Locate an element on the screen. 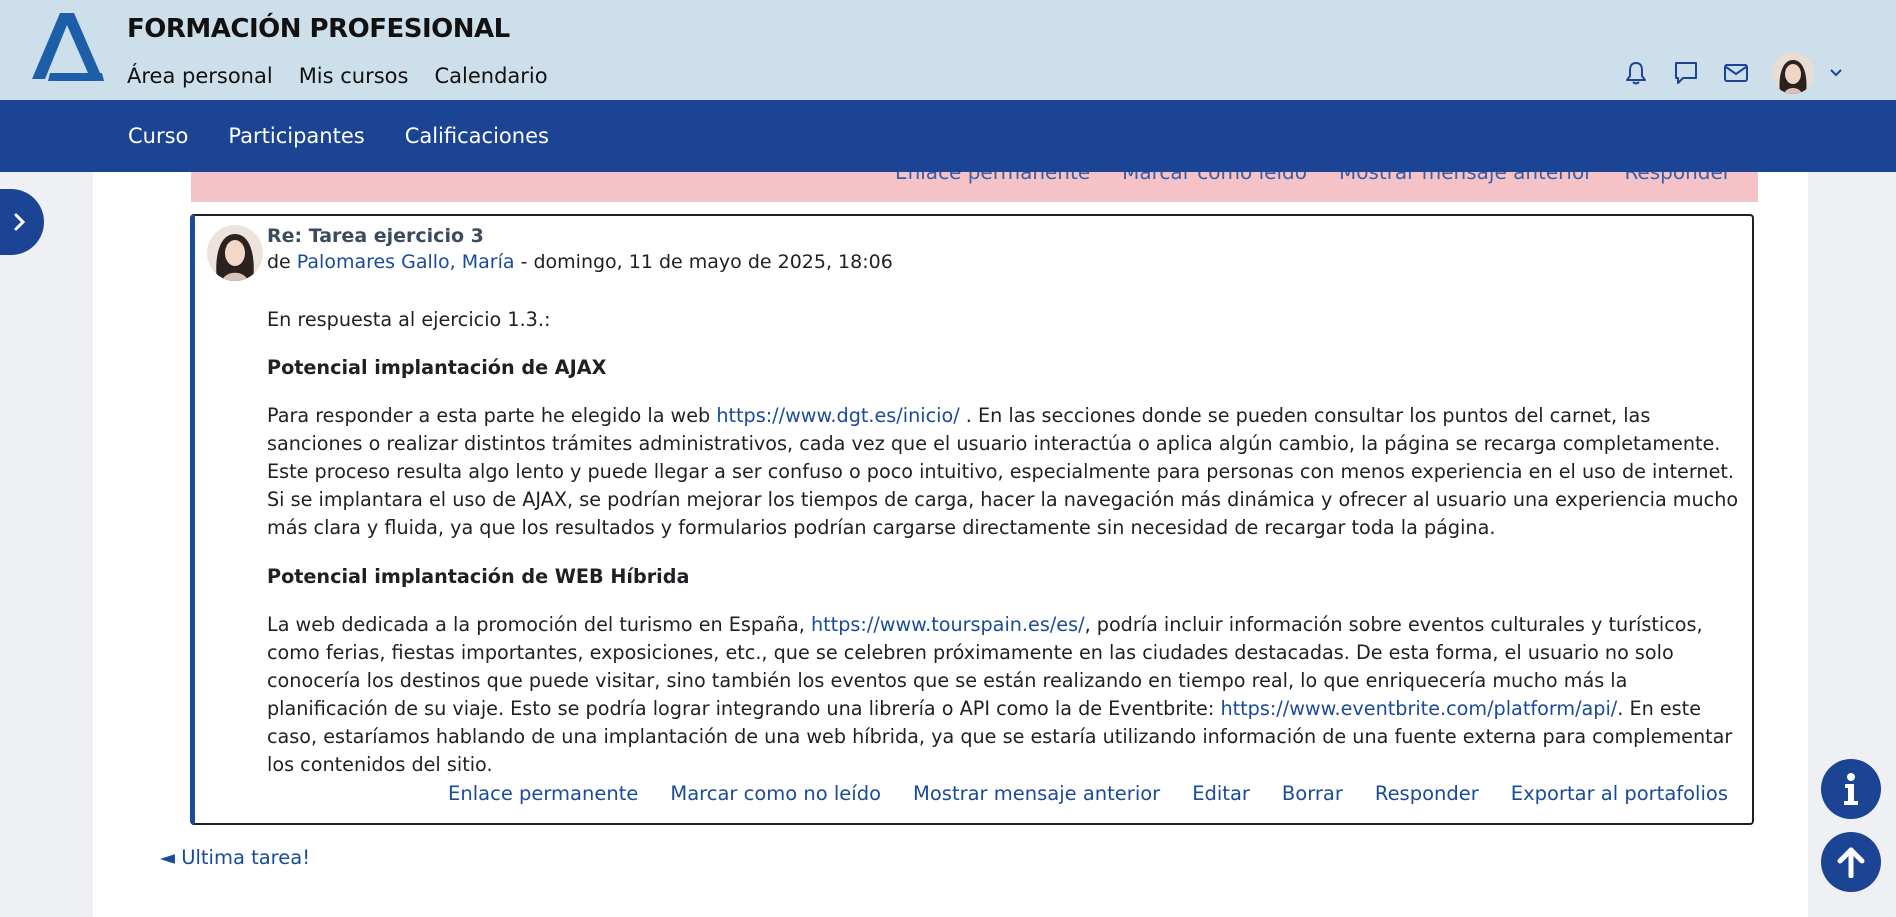 The height and width of the screenshot is (917, 1896). chat-icon is located at coordinates (1686, 73).